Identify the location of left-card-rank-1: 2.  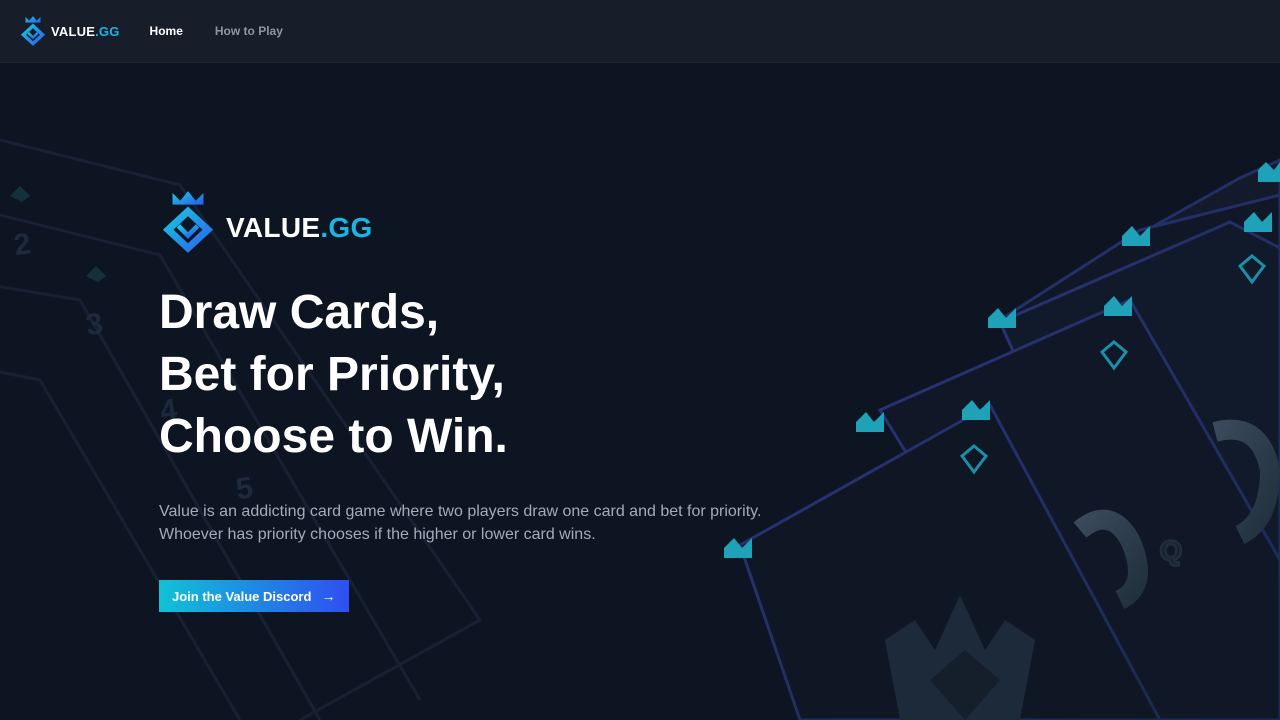
(22, 244).